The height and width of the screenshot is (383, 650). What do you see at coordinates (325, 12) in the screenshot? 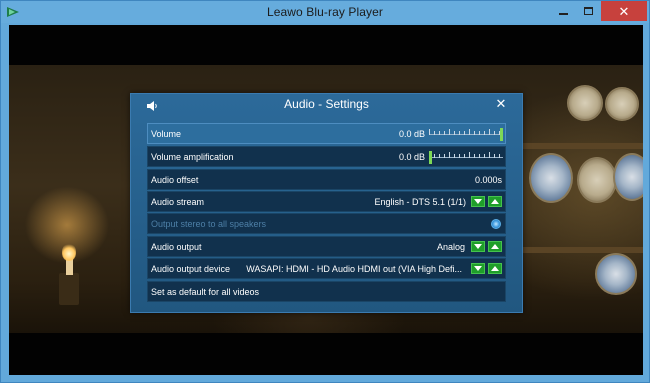
I see `title-bar: Leawo Blu-ray Player ✕` at bounding box center [325, 12].